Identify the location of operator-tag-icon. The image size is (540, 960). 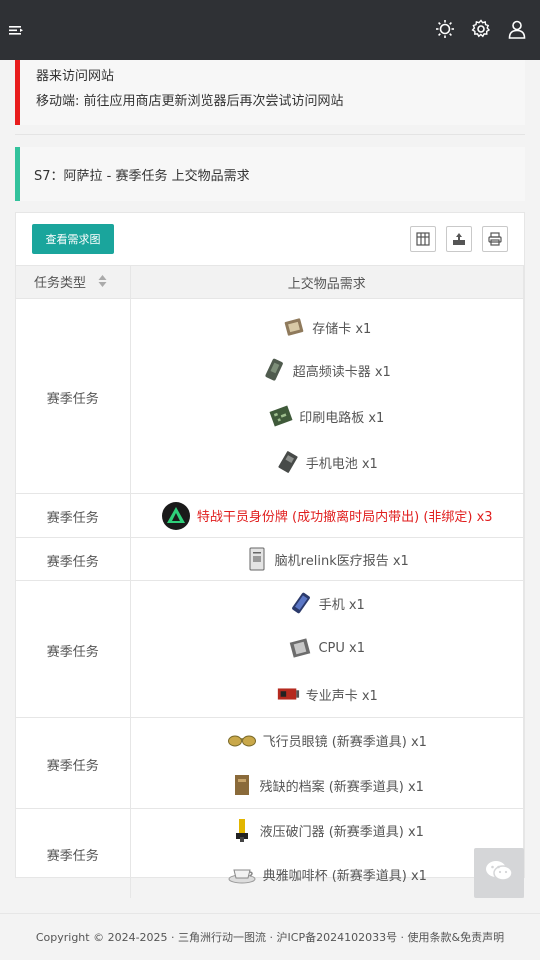
(176, 516).